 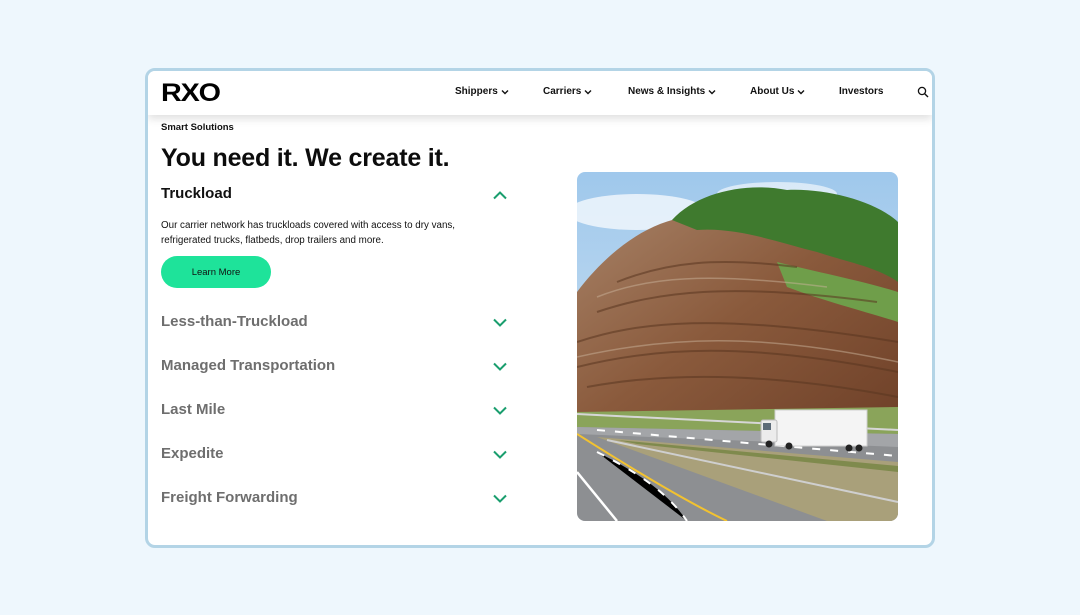 What do you see at coordinates (193, 409) in the screenshot?
I see `accordion-last-mile-title: Last Mile` at bounding box center [193, 409].